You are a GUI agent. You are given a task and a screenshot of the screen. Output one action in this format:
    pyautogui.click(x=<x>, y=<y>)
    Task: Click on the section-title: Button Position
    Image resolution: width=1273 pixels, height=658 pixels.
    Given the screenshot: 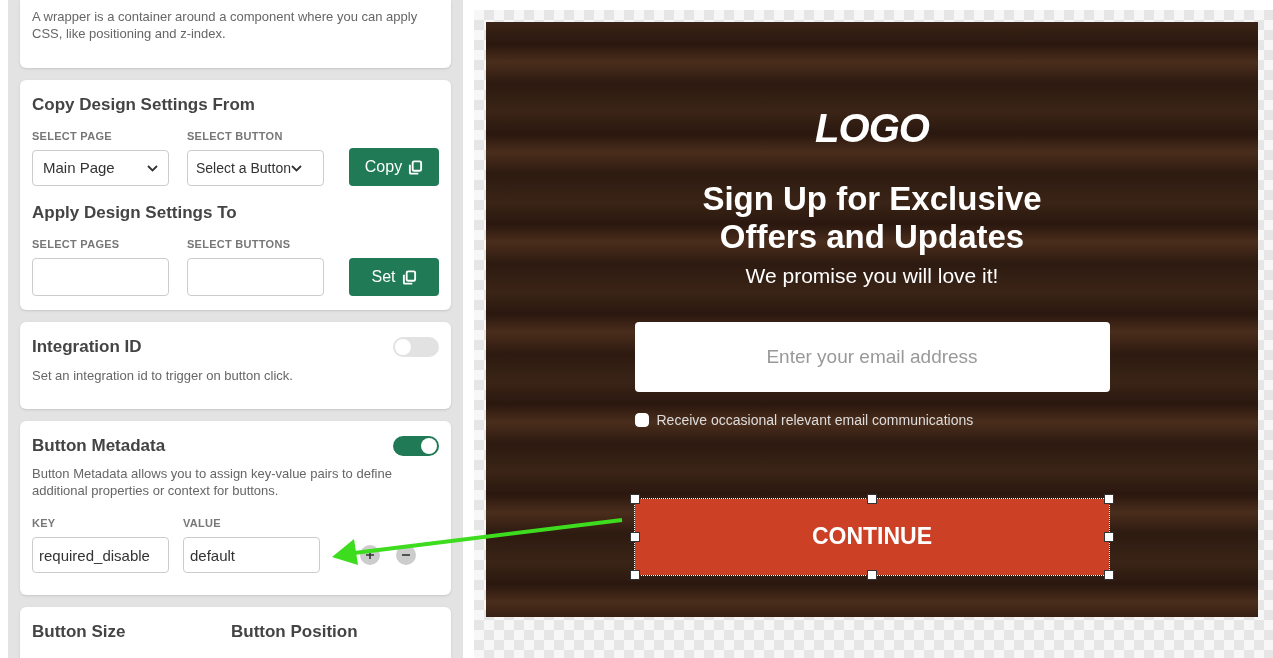 What is the action you would take?
    pyautogui.click(x=294, y=632)
    